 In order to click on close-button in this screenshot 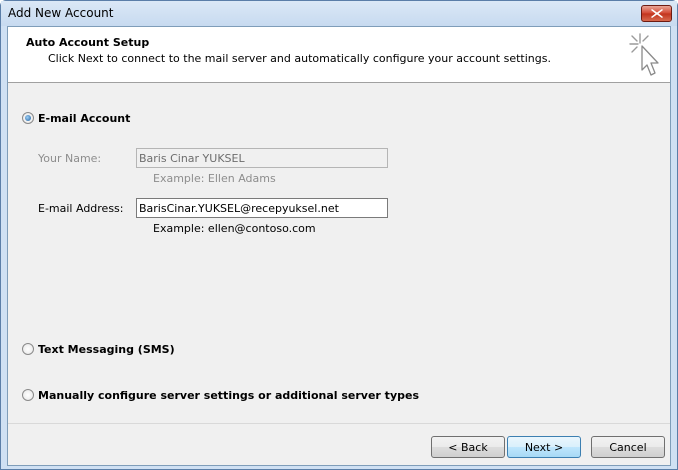, I will do `click(656, 13)`.